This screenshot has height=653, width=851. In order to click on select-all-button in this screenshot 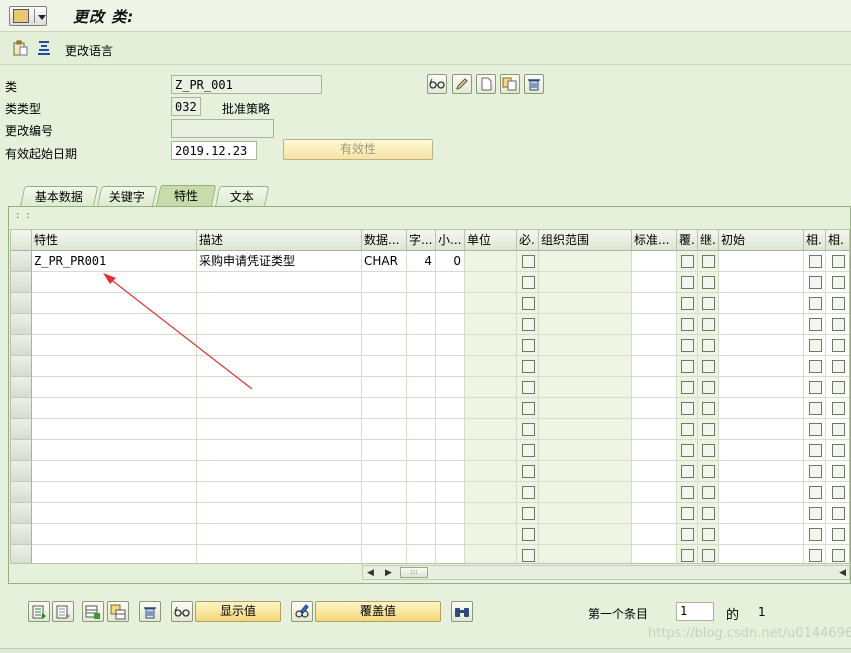, I will do `click(39, 611)`.